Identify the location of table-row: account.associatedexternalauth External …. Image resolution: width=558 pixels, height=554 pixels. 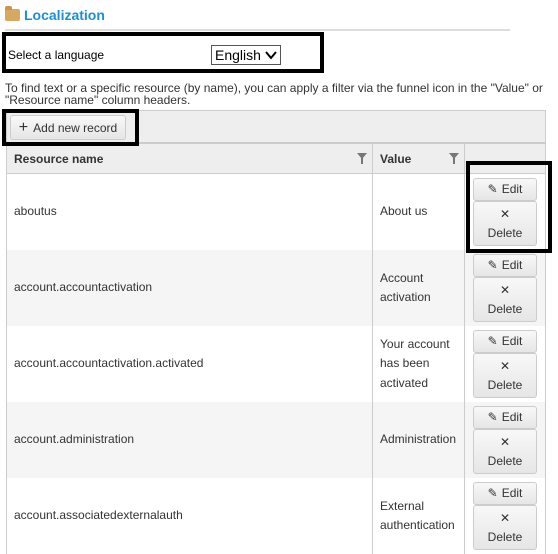
(276, 516).